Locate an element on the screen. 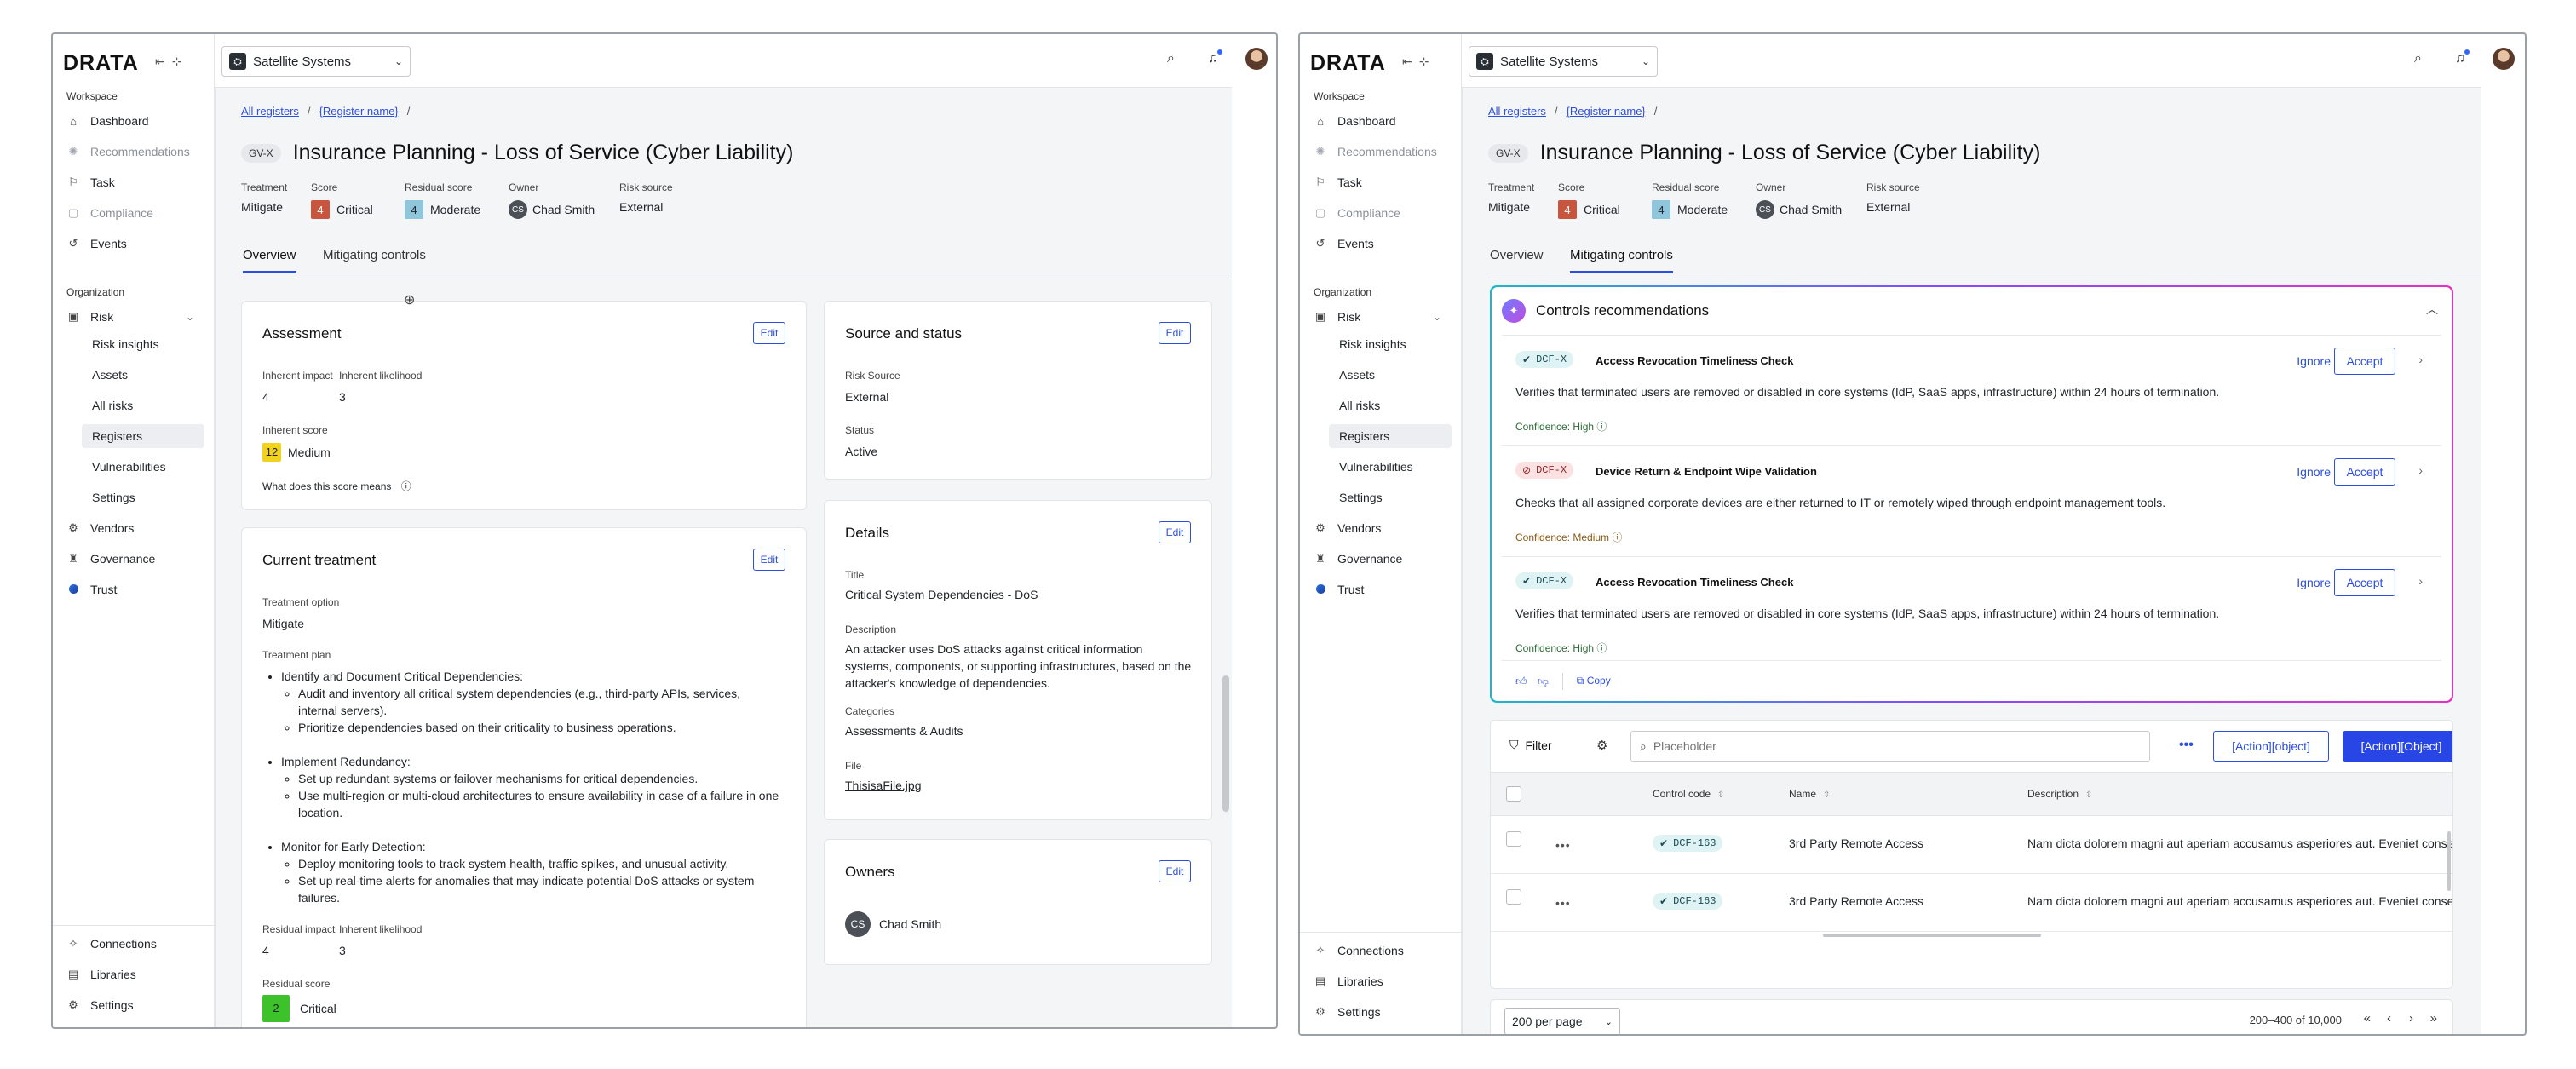 The height and width of the screenshot is (1069, 2576). search-input is located at coordinates (1897, 746).